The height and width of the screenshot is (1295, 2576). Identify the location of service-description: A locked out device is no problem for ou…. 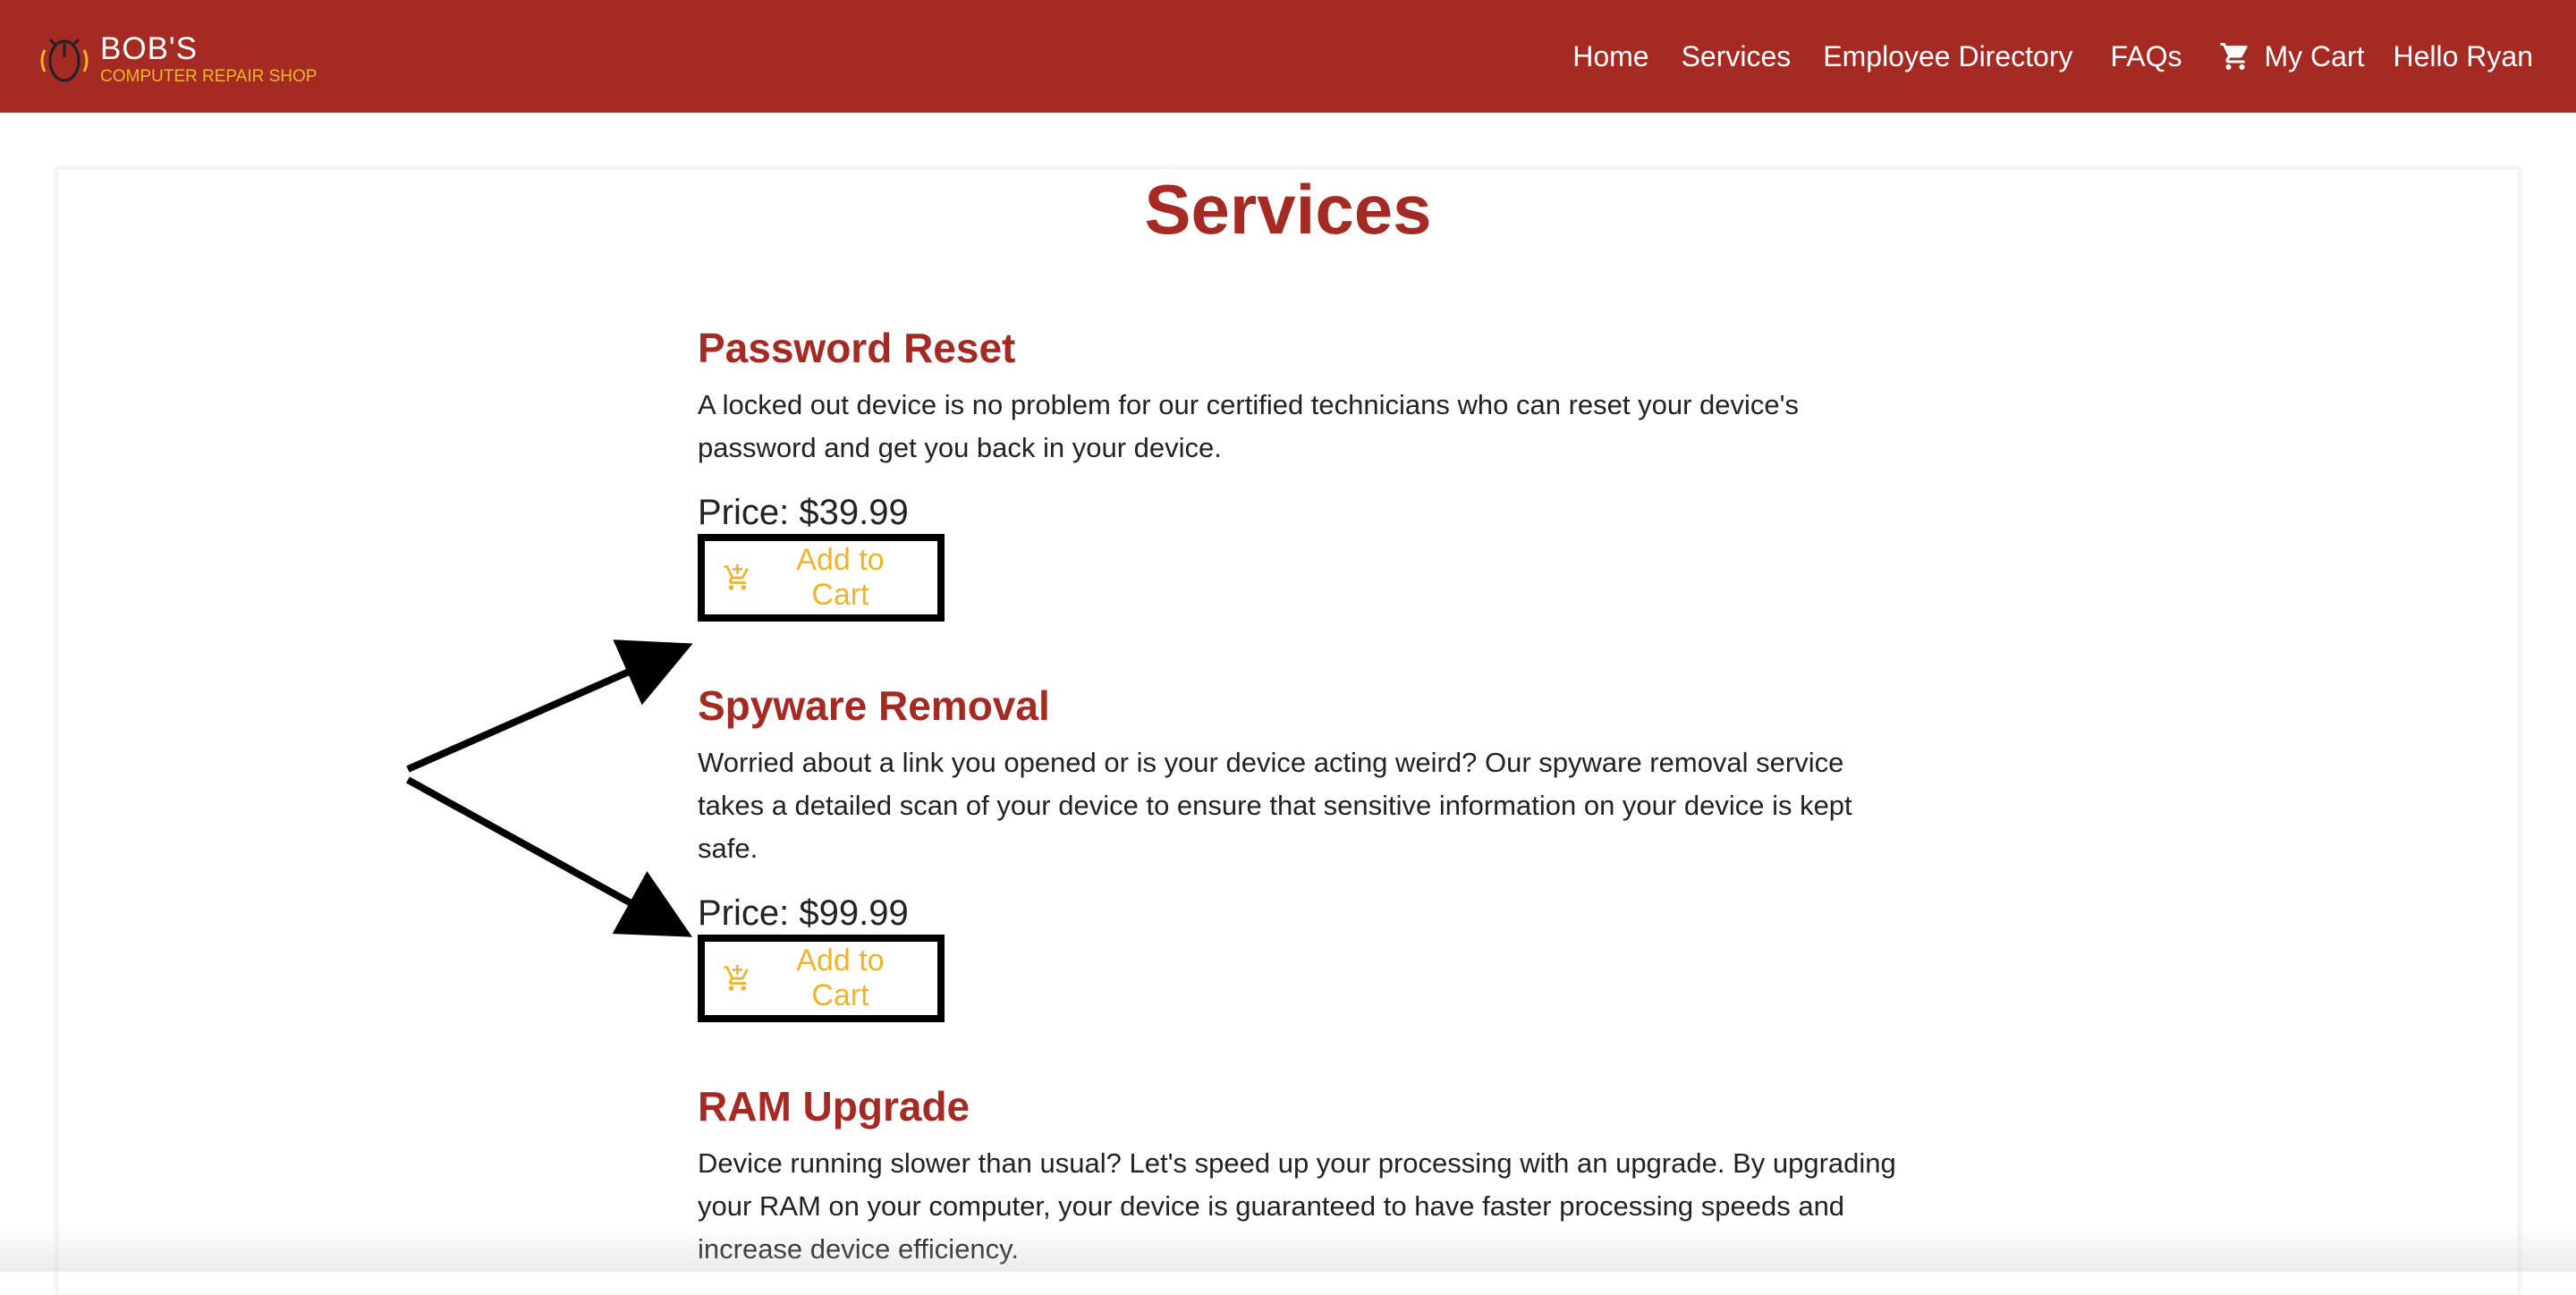
(1249, 426).